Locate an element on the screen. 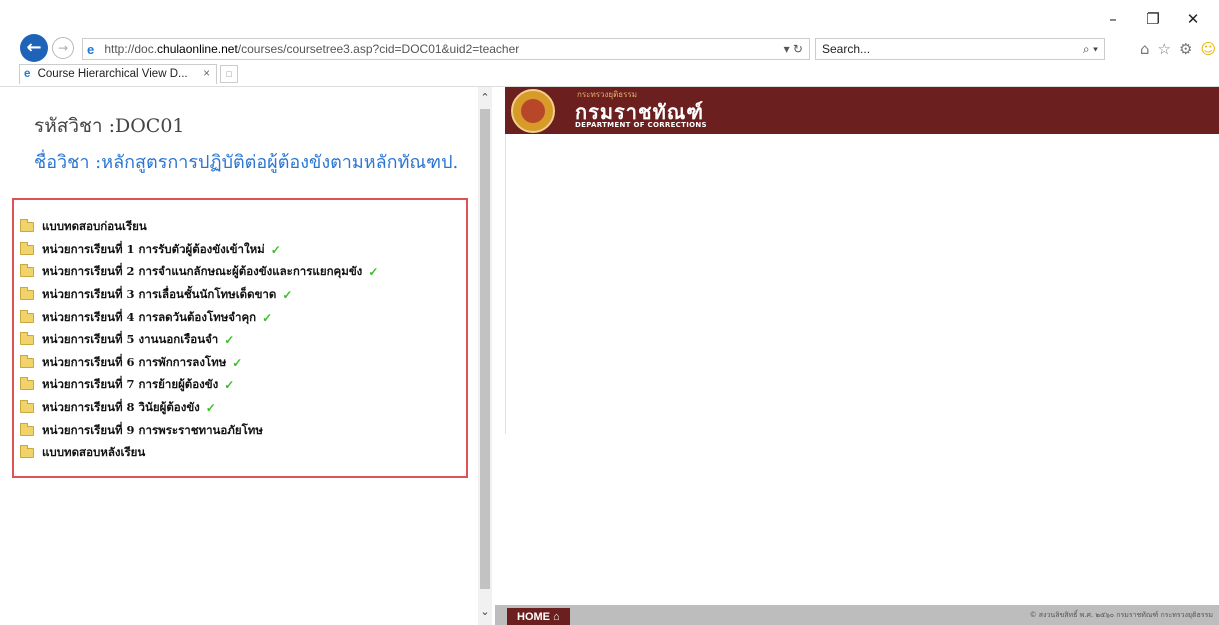 This screenshot has width=1219, height=625. tree-item-label: แบบทดสอบหลังเรียน is located at coordinates (94, 452).